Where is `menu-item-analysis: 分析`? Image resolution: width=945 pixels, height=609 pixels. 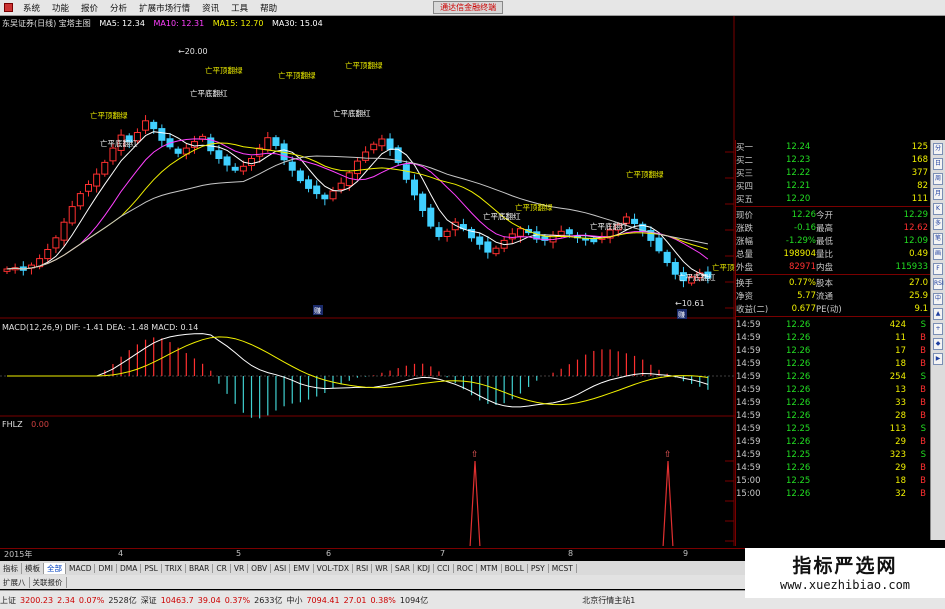 menu-item-analysis: 分析 is located at coordinates (118, 8).